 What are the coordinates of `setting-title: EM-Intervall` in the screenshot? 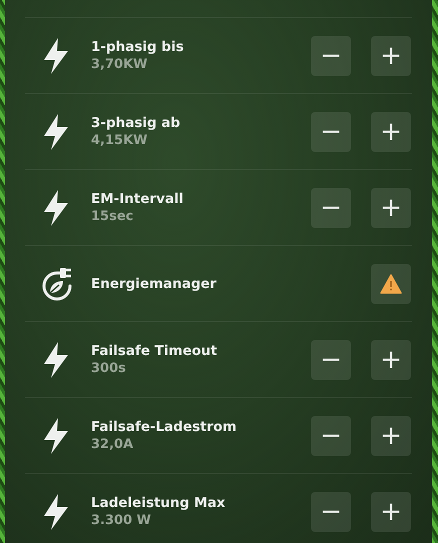 It's located at (137, 199).